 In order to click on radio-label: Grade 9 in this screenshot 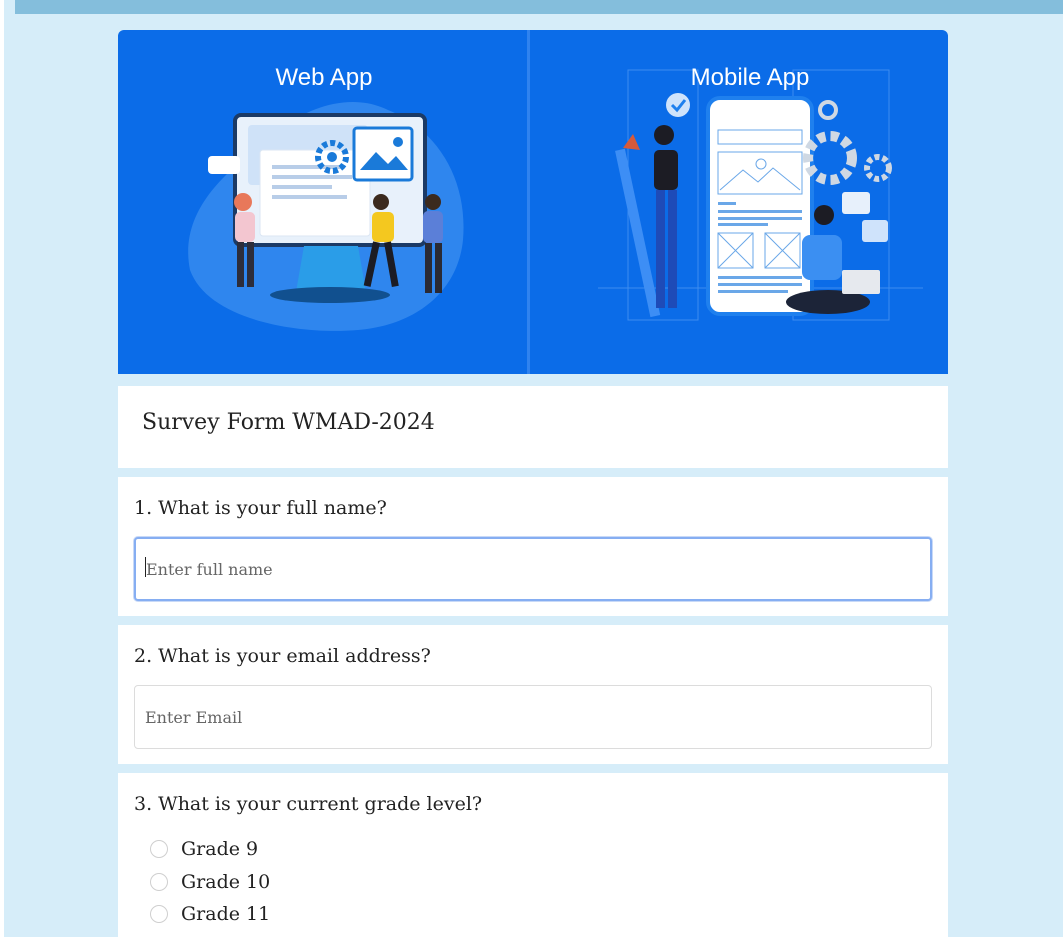, I will do `click(220, 849)`.